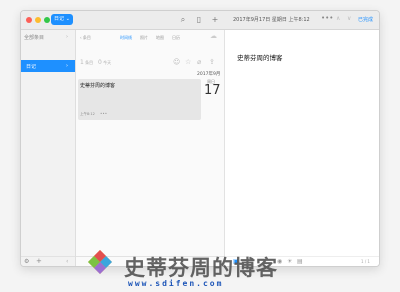  I want to click on sidebar: 全部条目 › 日记 › ⚙ + ‹, so click(48, 148).